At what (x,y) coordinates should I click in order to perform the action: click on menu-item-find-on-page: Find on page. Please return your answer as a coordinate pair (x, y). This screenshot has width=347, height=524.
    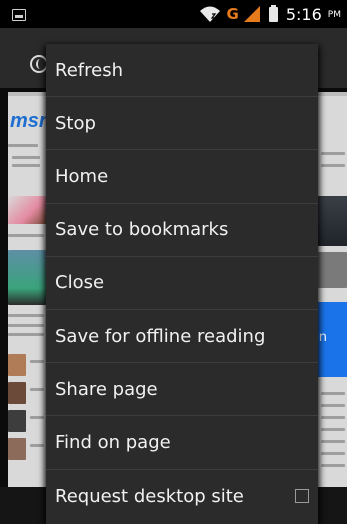
    Looking at the image, I should click on (182, 443).